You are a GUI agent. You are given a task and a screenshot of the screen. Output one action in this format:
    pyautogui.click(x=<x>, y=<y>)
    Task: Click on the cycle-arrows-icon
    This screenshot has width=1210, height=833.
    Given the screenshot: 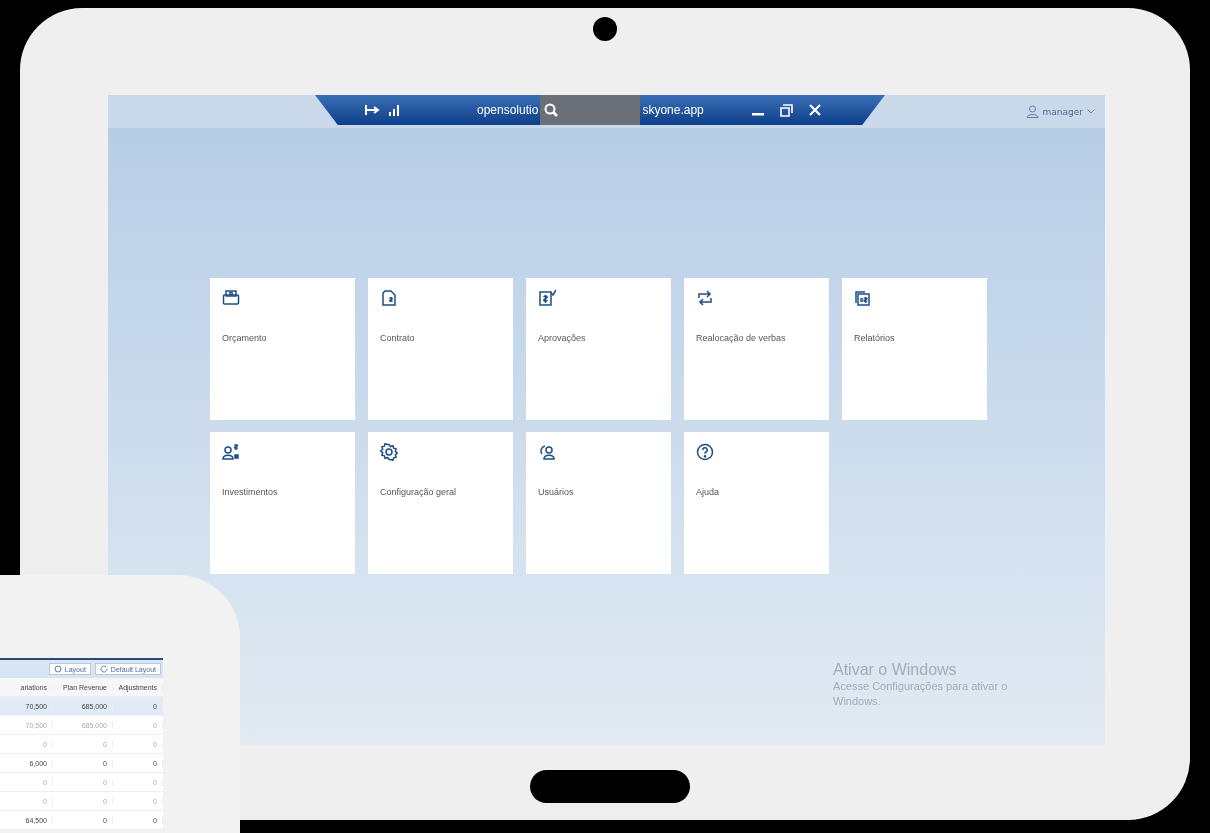 What is the action you would take?
    pyautogui.click(x=705, y=298)
    